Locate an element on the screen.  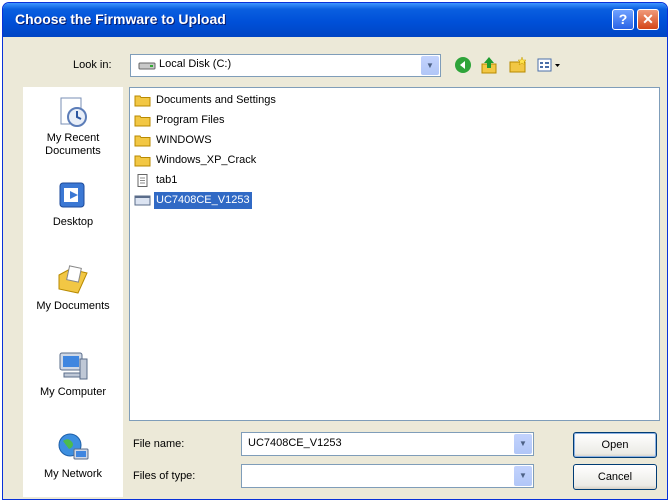
look-in-value: Local Disk (C:) is located at coordinates (195, 64).